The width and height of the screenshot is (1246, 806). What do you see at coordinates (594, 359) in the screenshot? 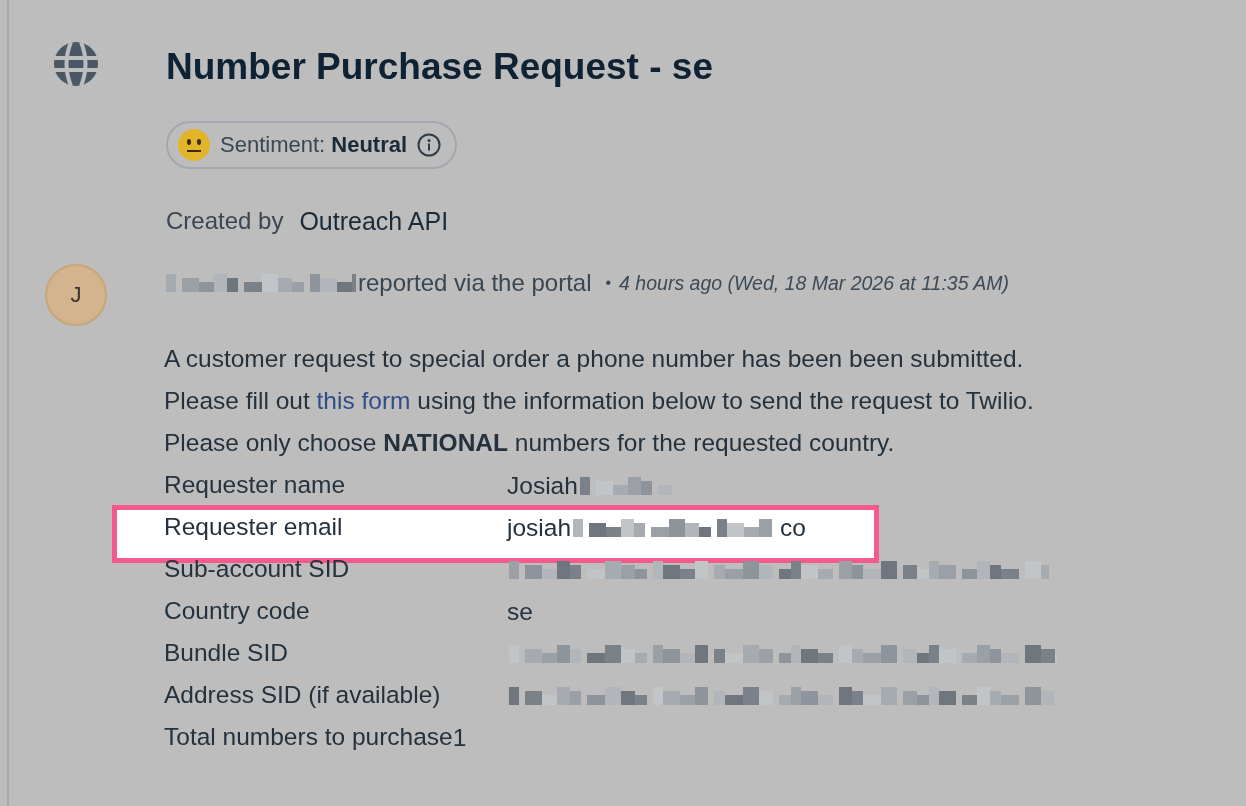
I see `message-line: A customer request to special order a phone number has been been submitted.` at bounding box center [594, 359].